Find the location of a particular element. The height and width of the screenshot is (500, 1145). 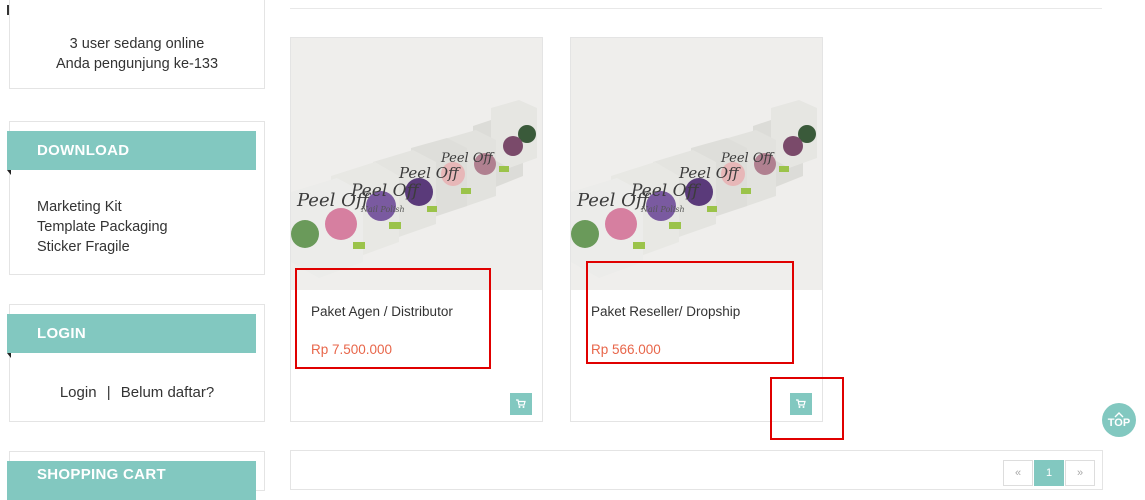

download-item-template-packaging: Template Packaging is located at coordinates (102, 227).